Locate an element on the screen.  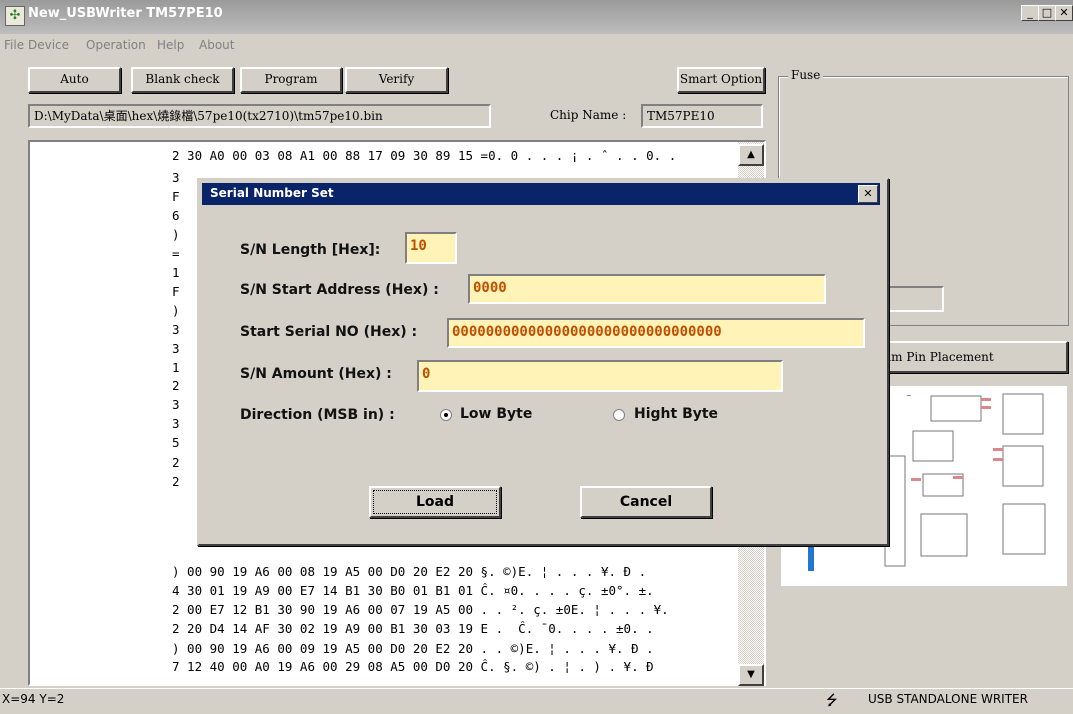
cursor-coords: X=94 Y=2 is located at coordinates (33, 699).